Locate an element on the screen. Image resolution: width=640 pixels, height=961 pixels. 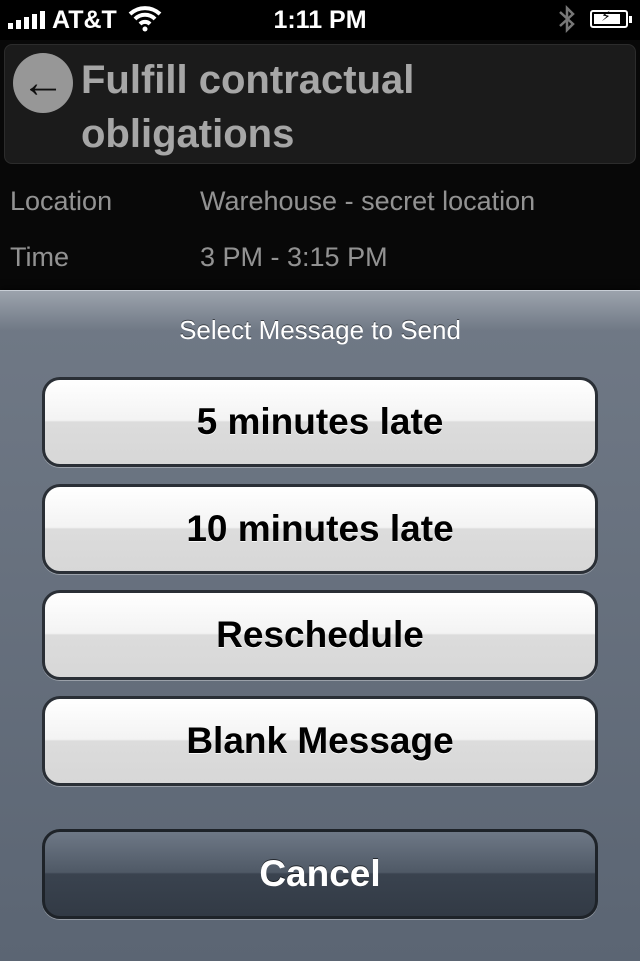
cancel-button: Cancel is located at coordinates (320, 874).